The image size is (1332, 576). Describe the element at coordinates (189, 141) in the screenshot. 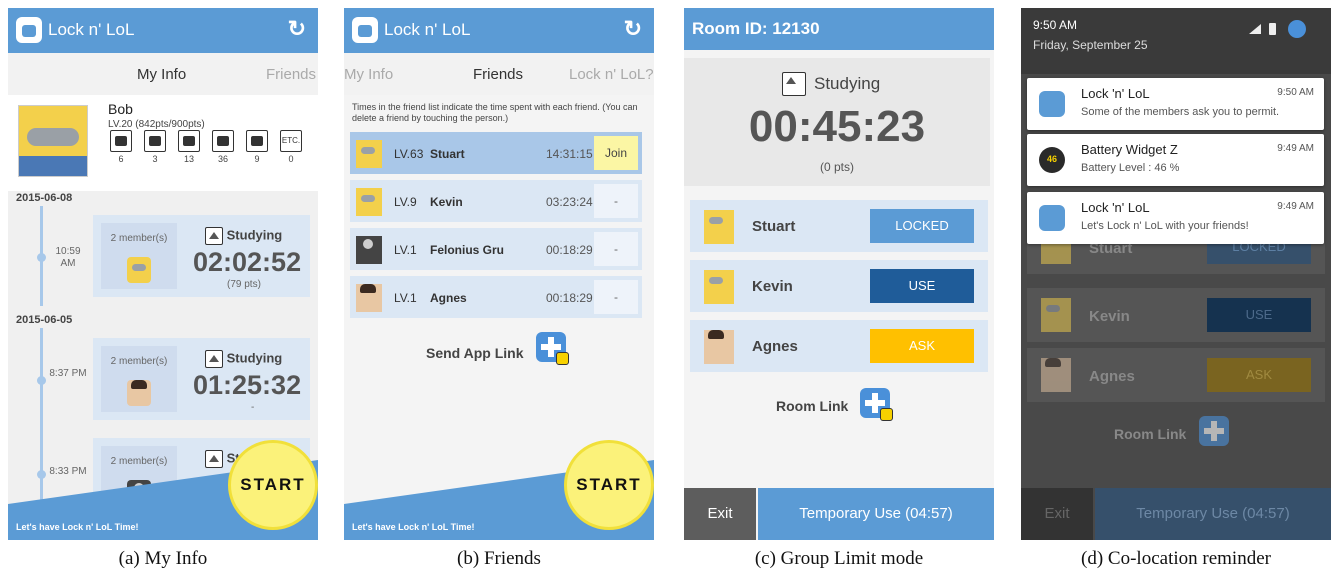

I see `dining-icon` at that location.